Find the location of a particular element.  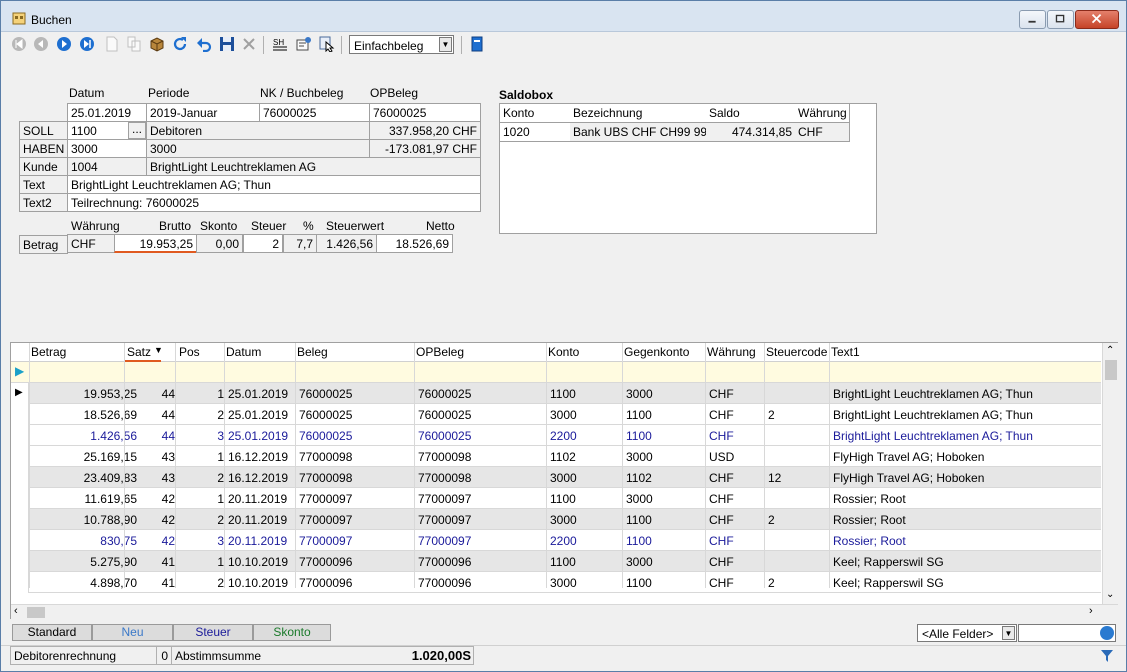

col-header-opbeleg: OPBeleg is located at coordinates (440, 352).